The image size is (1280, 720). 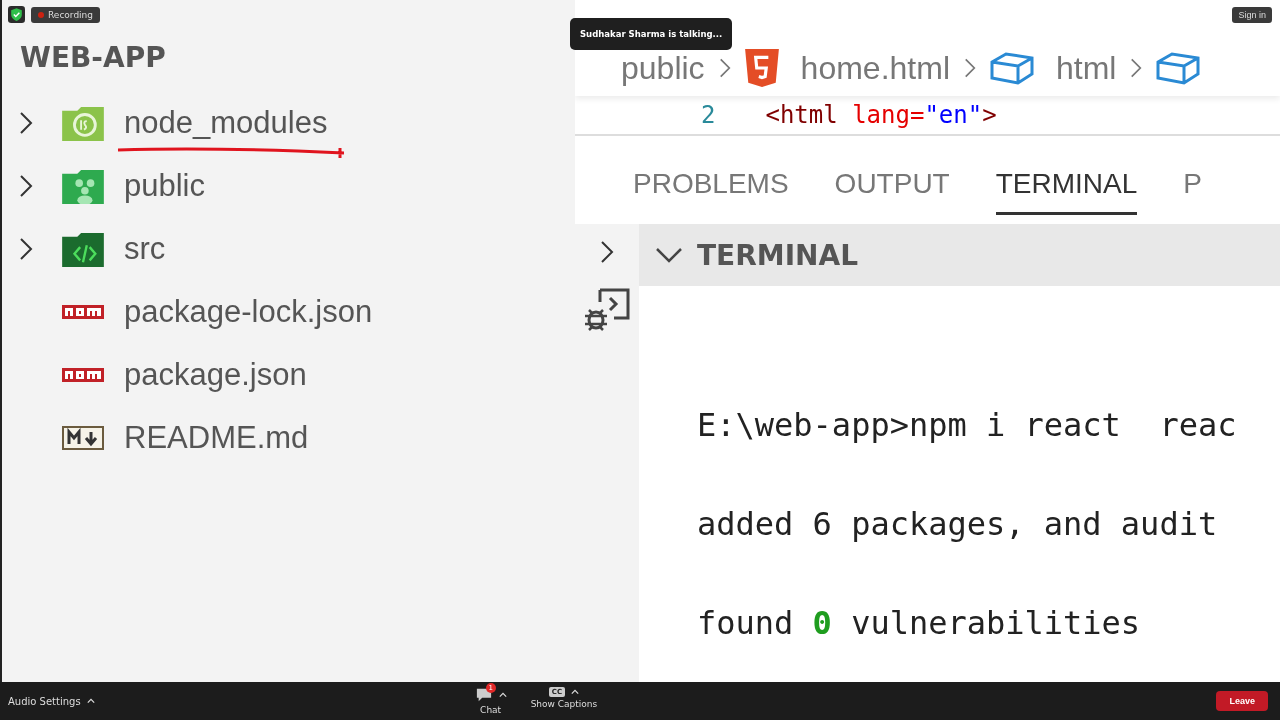 I want to click on sign-in-button: Sign in, so click(x=1252, y=15).